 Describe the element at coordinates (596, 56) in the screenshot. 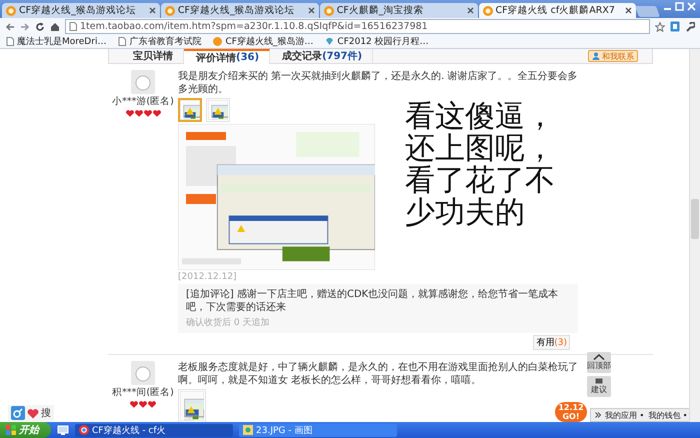

I see `person-icon` at that location.